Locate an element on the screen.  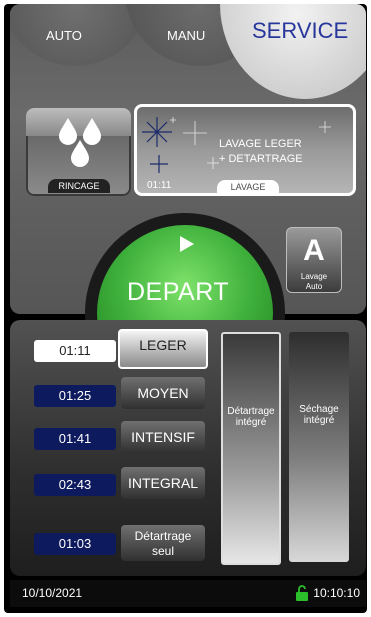
tab-manu-label: MANU is located at coordinates (186, 35).